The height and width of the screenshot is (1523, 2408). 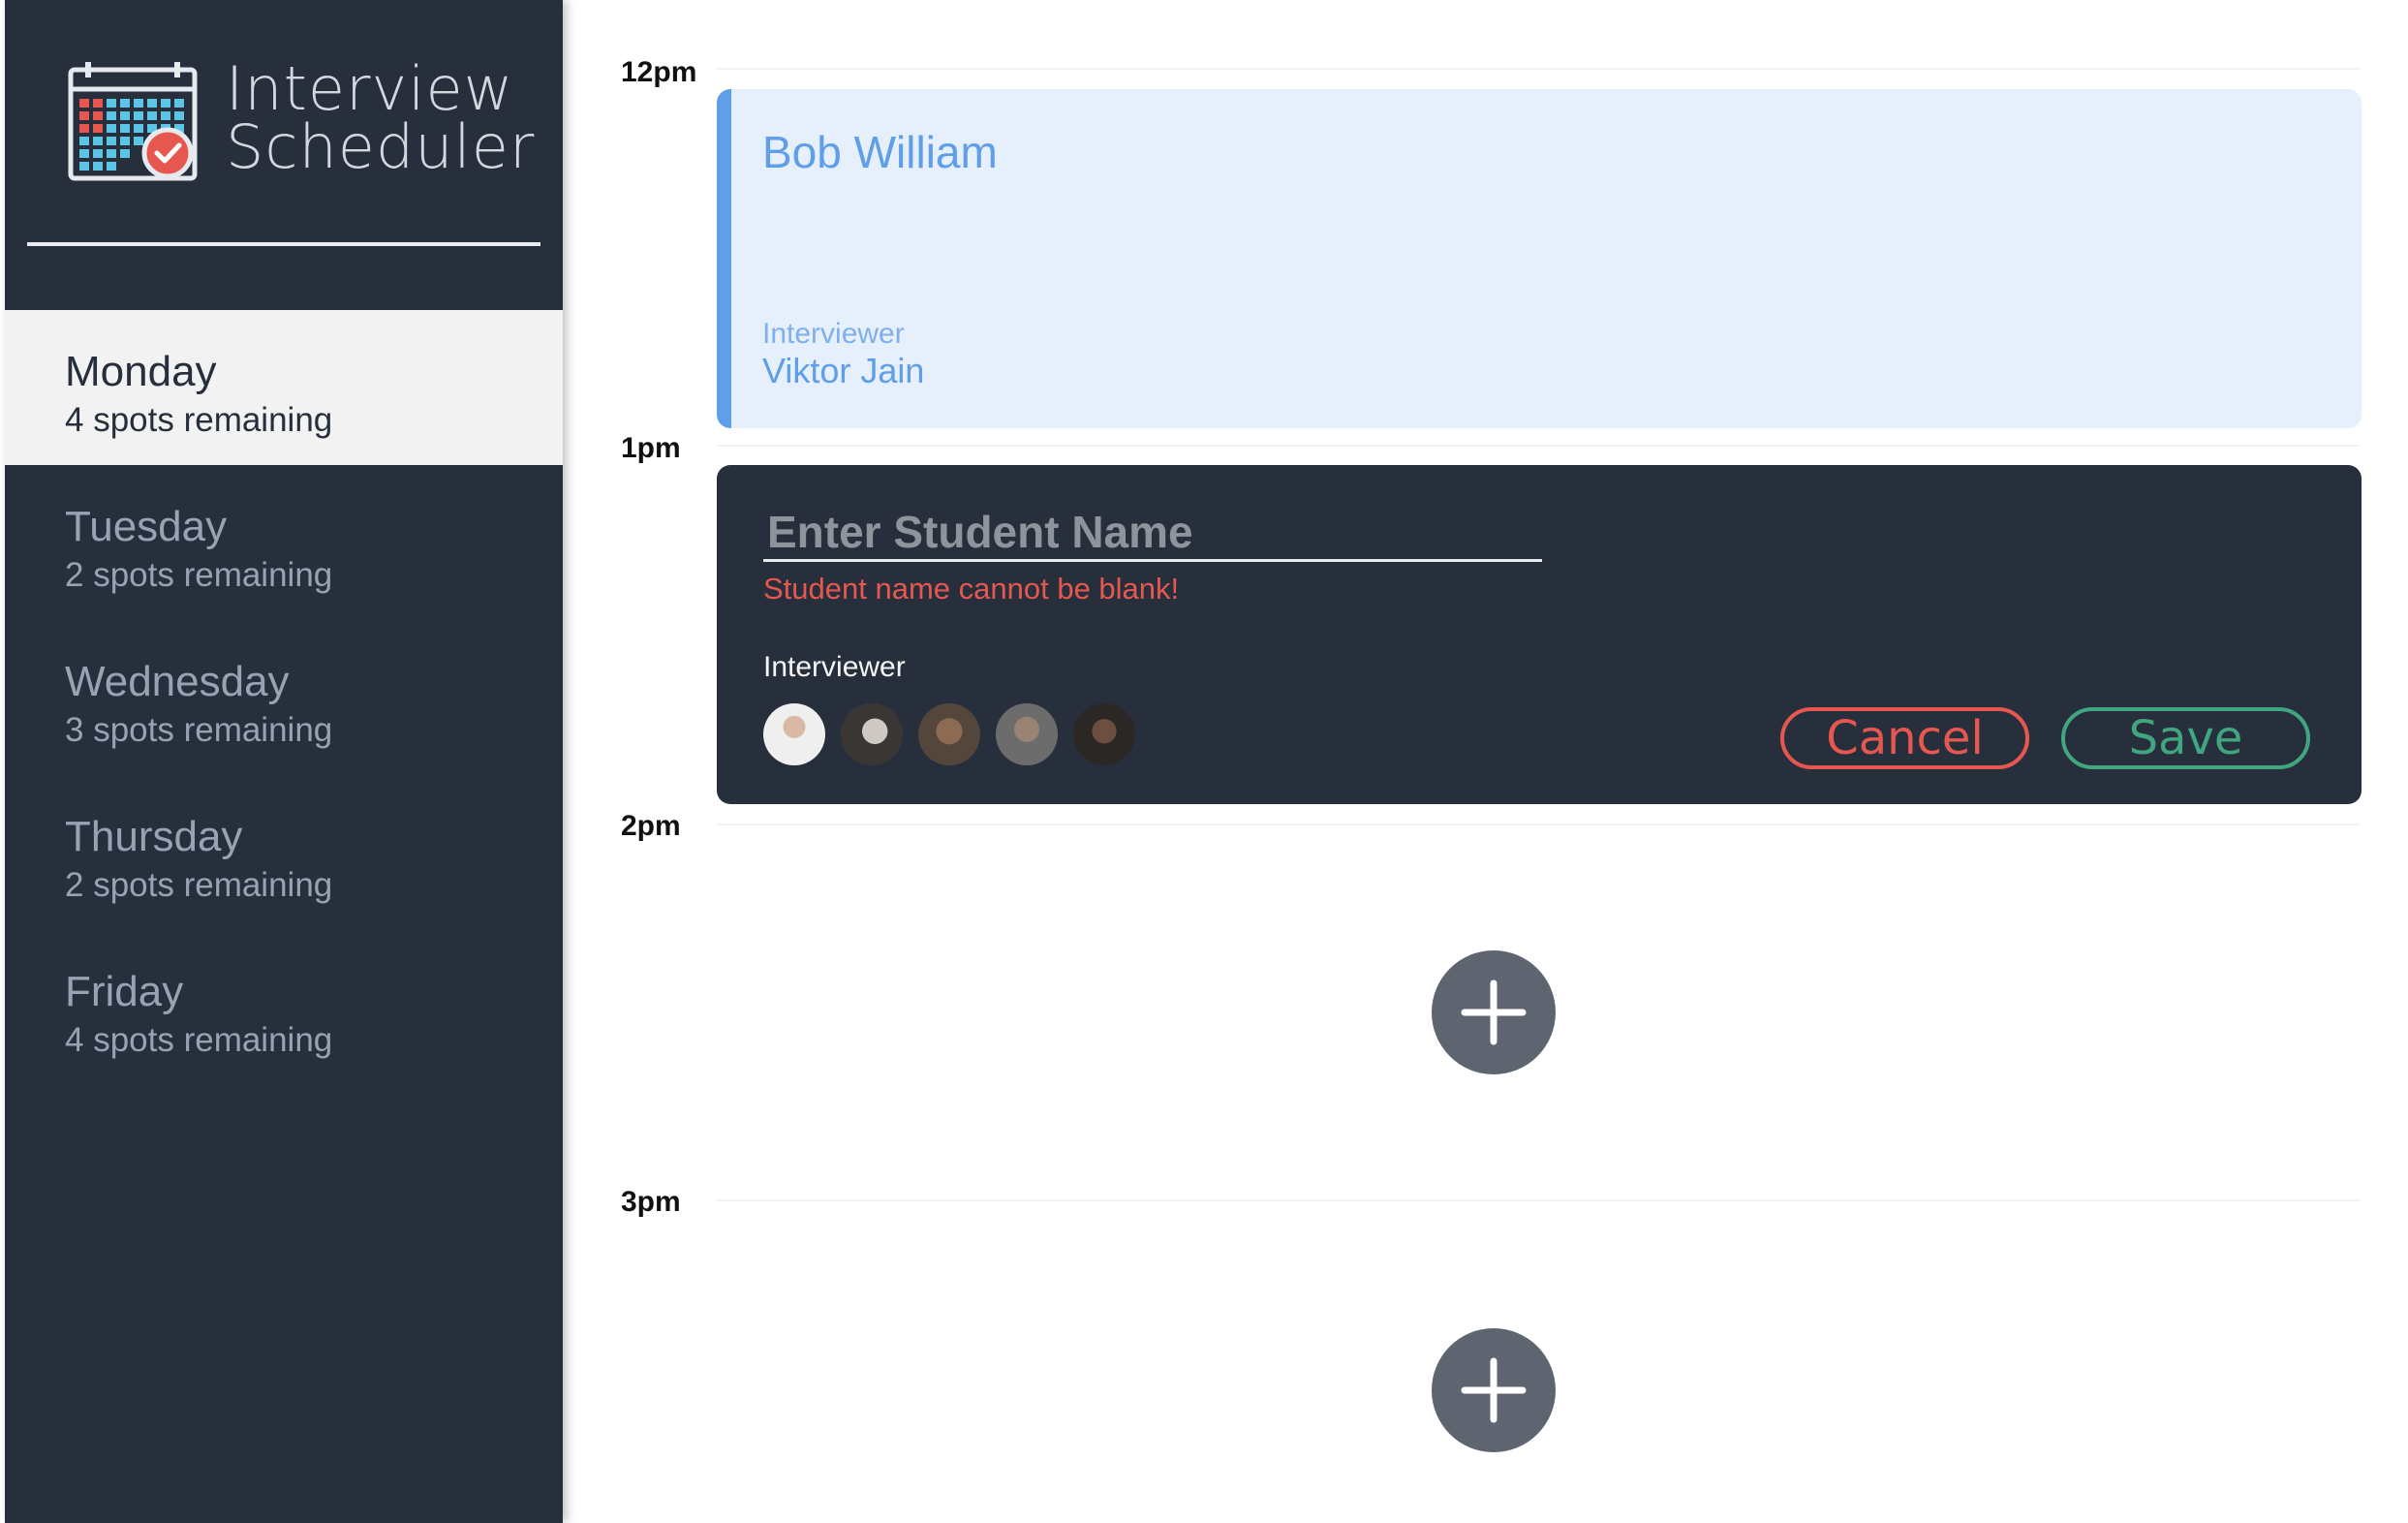 I want to click on sidebar-divider, so click(x=283, y=244).